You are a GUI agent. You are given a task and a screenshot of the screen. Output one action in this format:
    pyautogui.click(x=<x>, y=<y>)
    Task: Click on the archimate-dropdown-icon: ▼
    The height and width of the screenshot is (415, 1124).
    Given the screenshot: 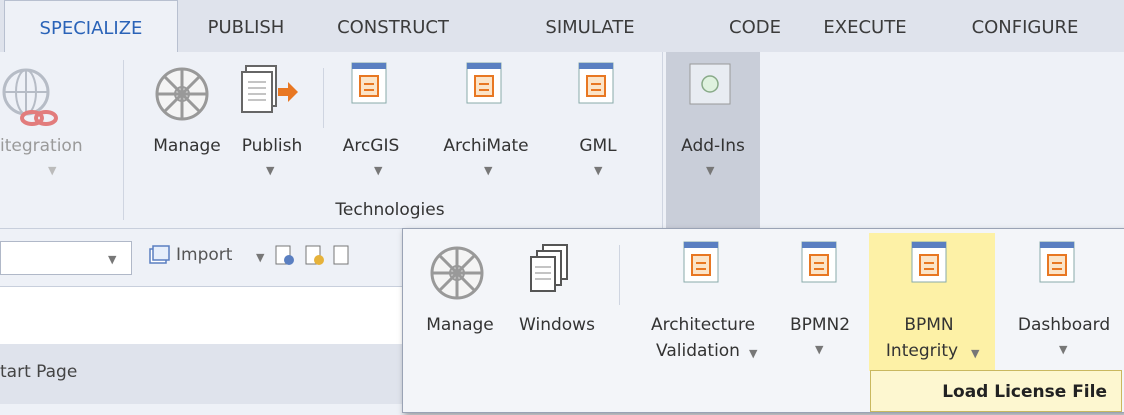 What is the action you would take?
    pyautogui.click(x=488, y=170)
    